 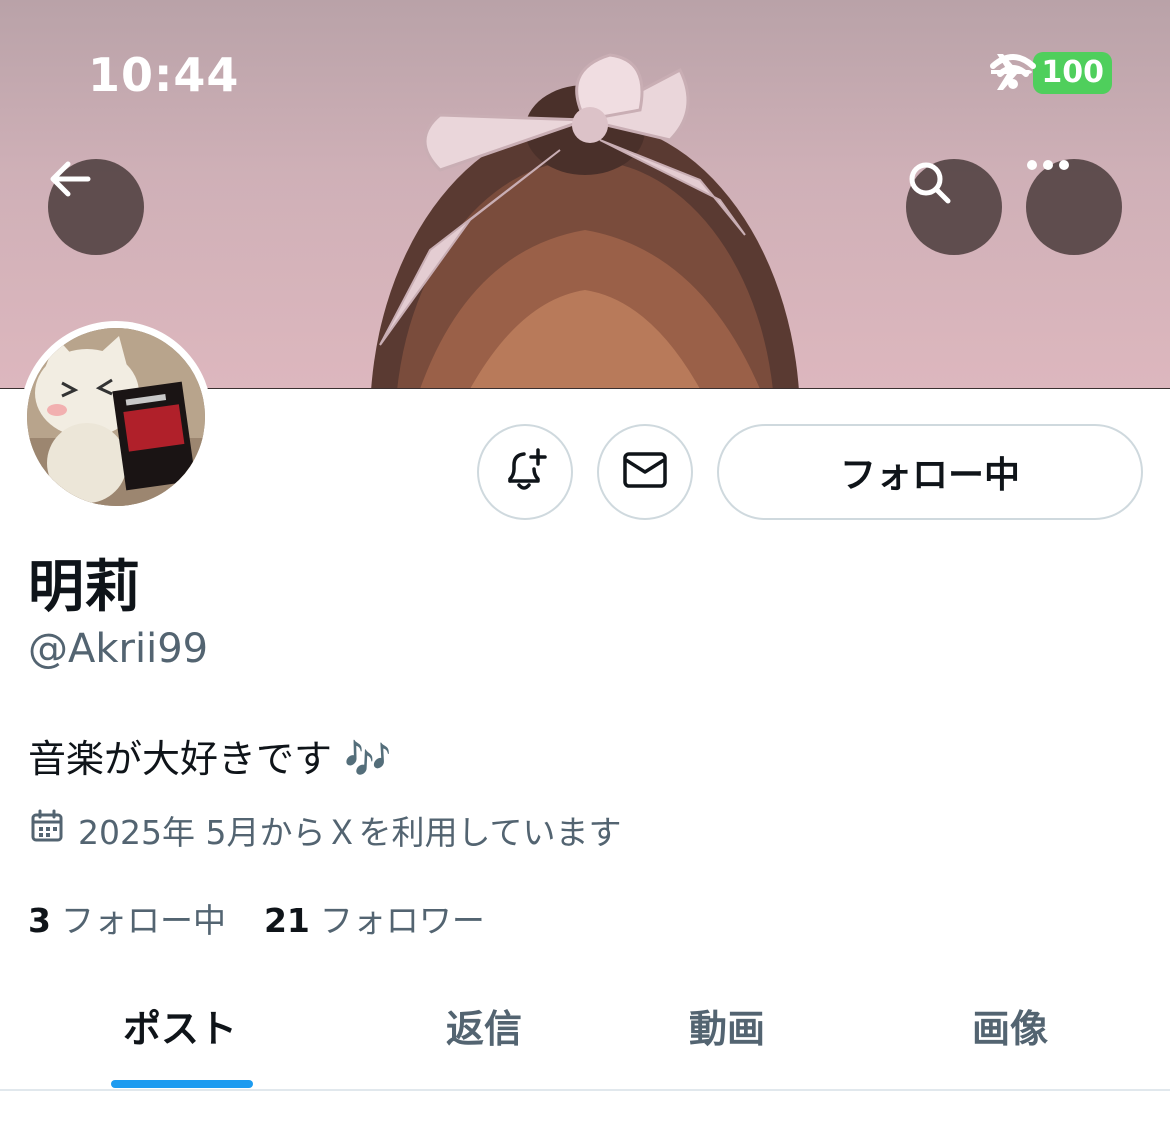 I want to click on mail-icon, so click(x=645, y=472).